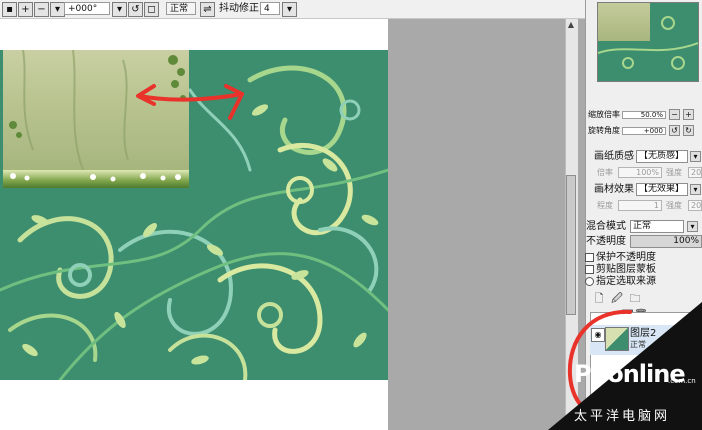 This screenshot has height=430, width=702. What do you see at coordinates (692, 226) in the screenshot?
I see `layer-blend-dropdown-icon: ▾` at bounding box center [692, 226].